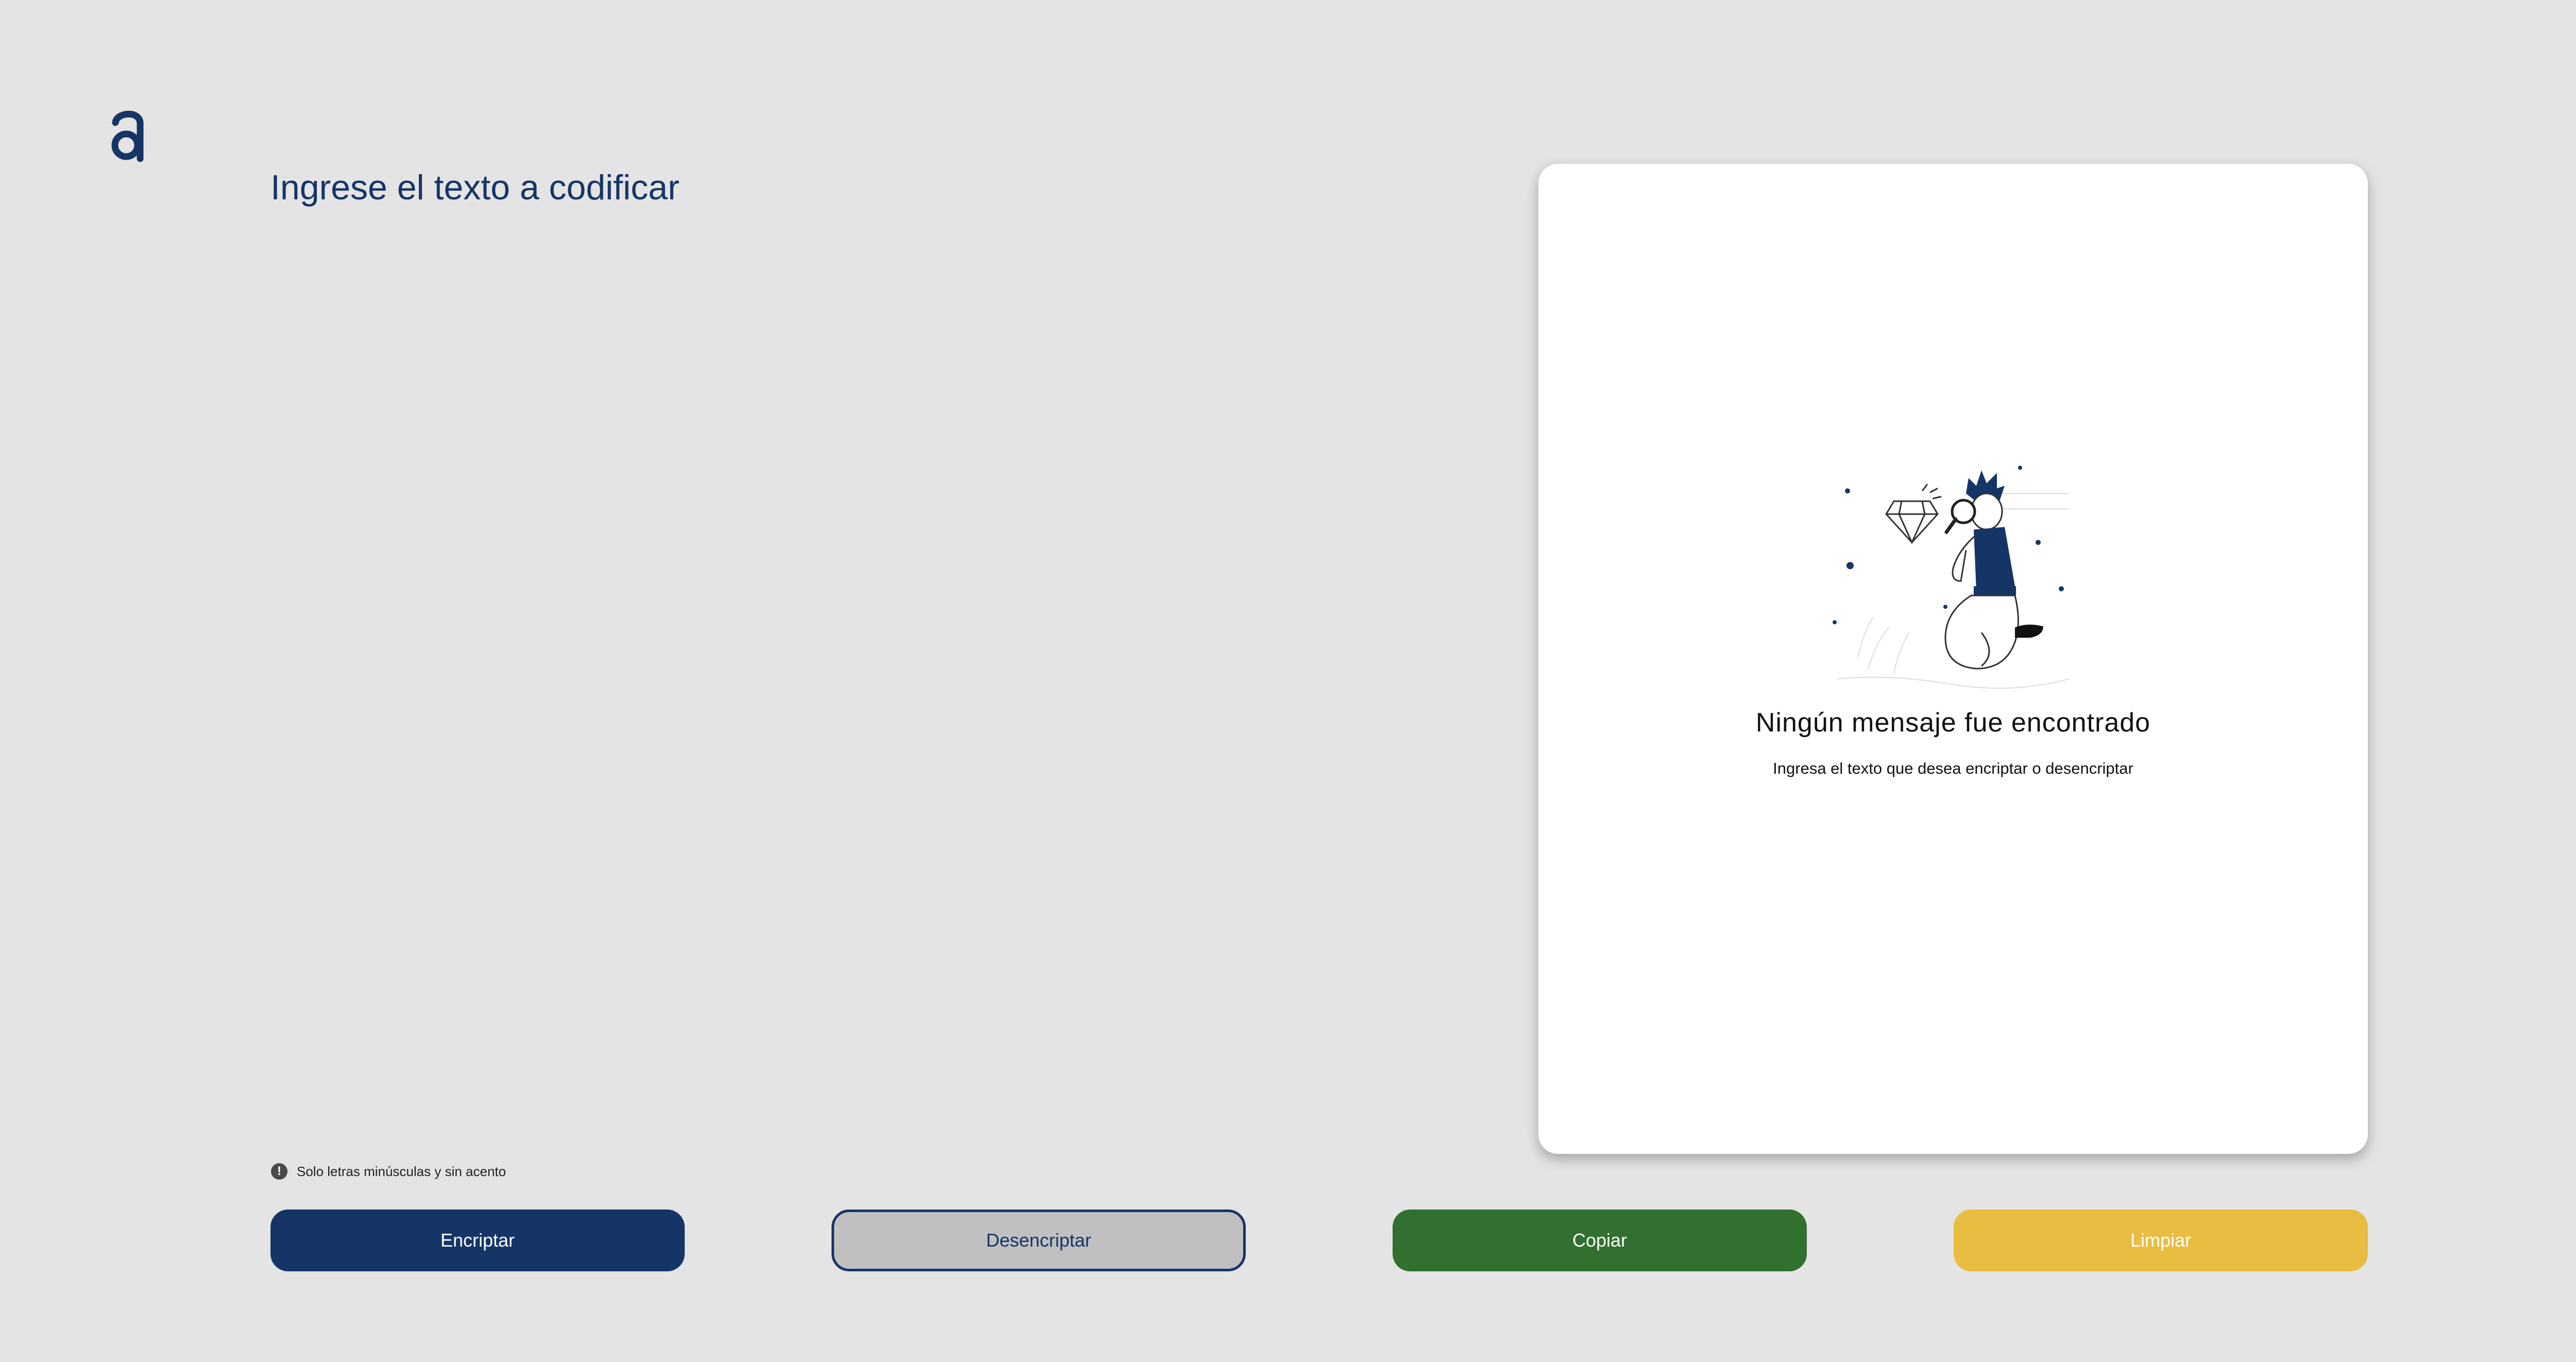 The image size is (2576, 1362). What do you see at coordinates (2161, 1240) in the screenshot?
I see `clear-button: Limpiar` at bounding box center [2161, 1240].